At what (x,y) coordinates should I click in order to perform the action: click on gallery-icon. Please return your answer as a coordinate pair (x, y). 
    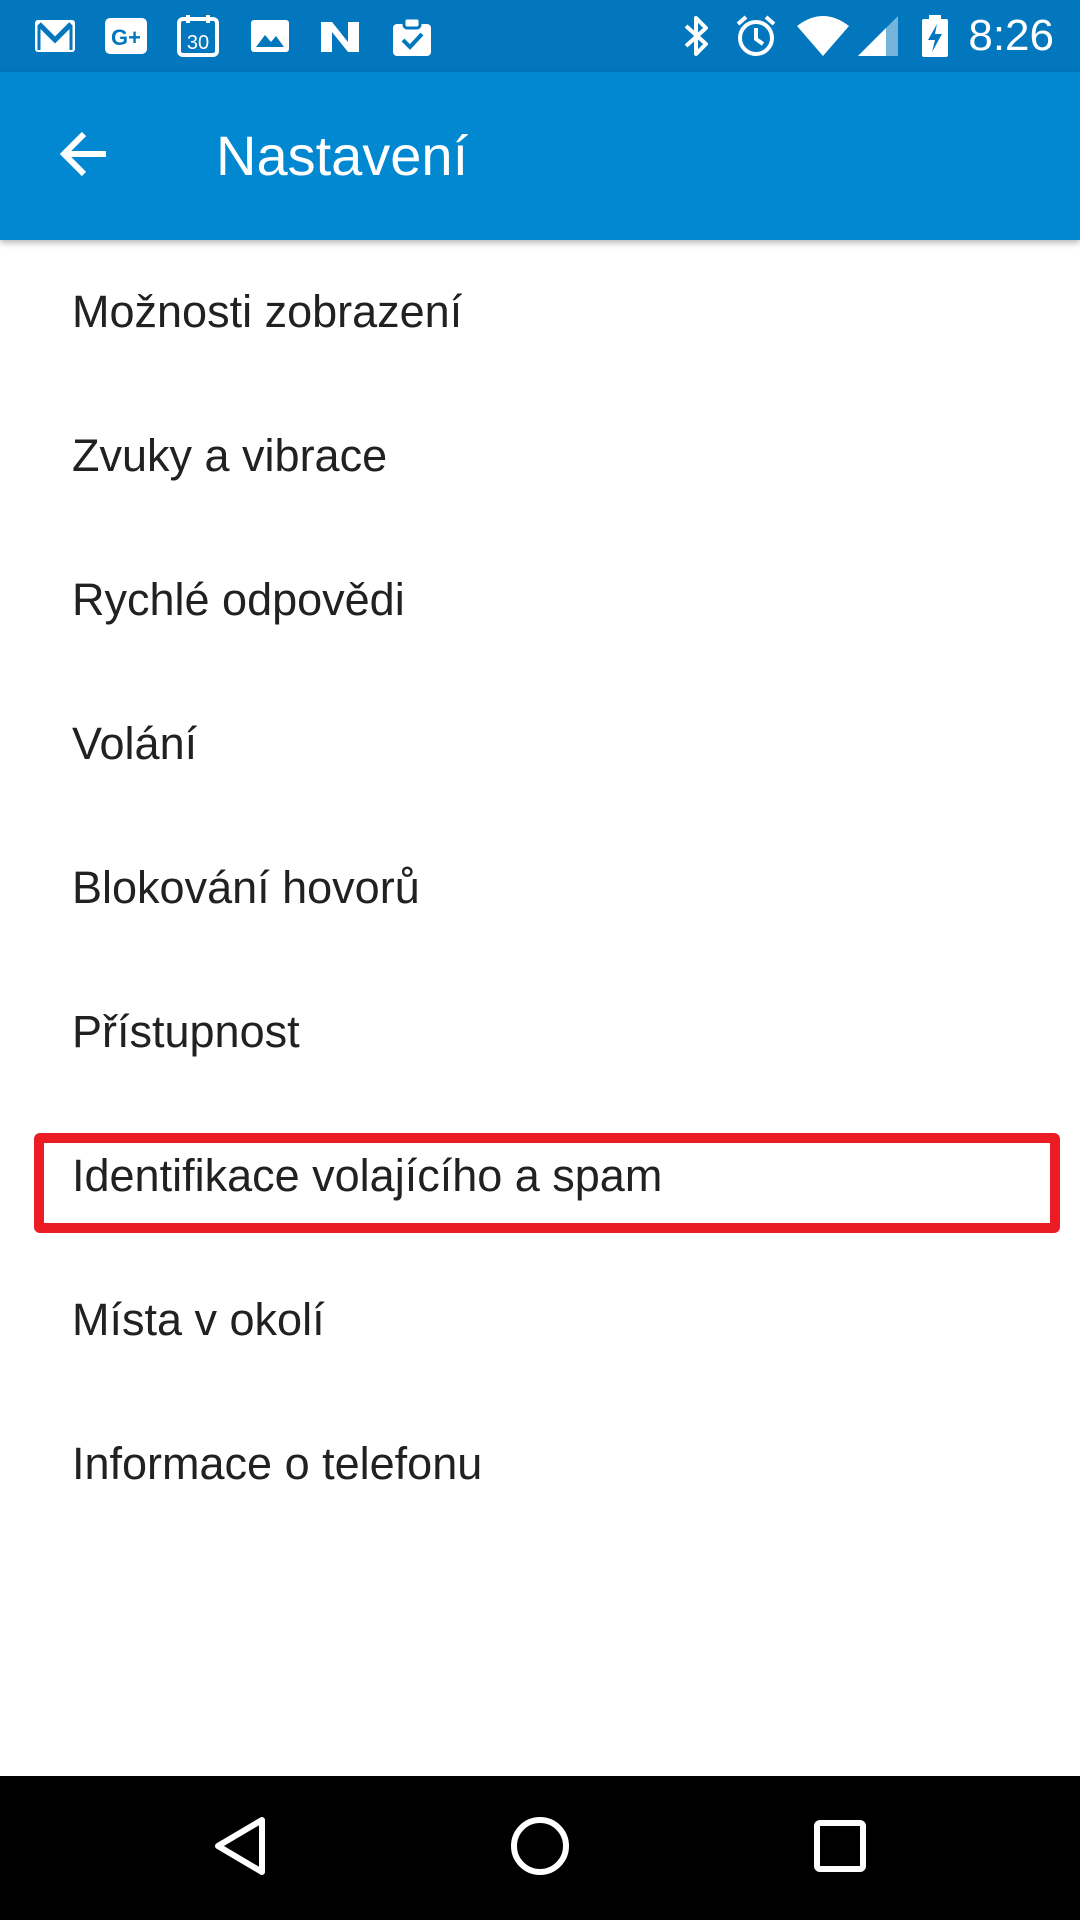
    Looking at the image, I should click on (270, 36).